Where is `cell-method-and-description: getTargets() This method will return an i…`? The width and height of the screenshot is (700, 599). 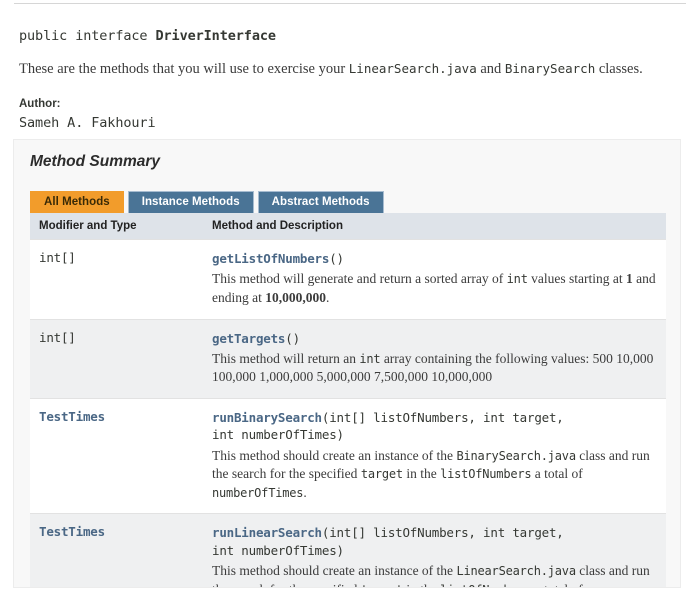 cell-method-and-description: getTargets() This method will return an i… is located at coordinates (434, 358).